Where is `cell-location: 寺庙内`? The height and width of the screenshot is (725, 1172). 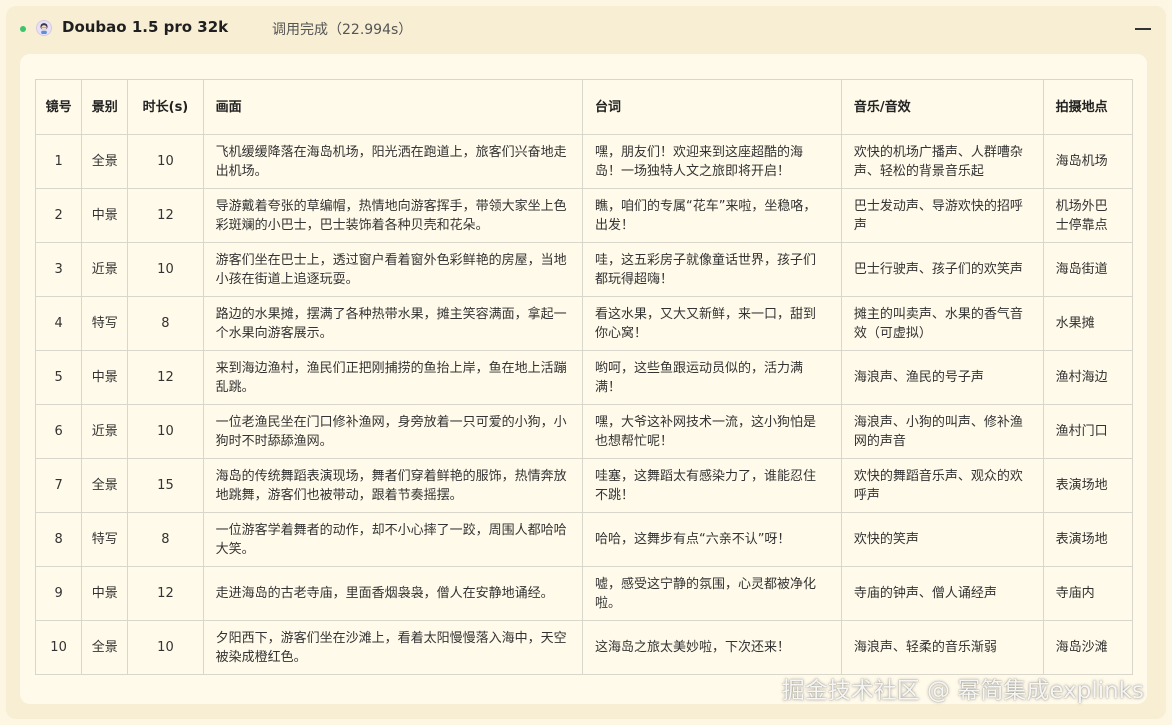
cell-location: 寺庙内 is located at coordinates (1088, 593).